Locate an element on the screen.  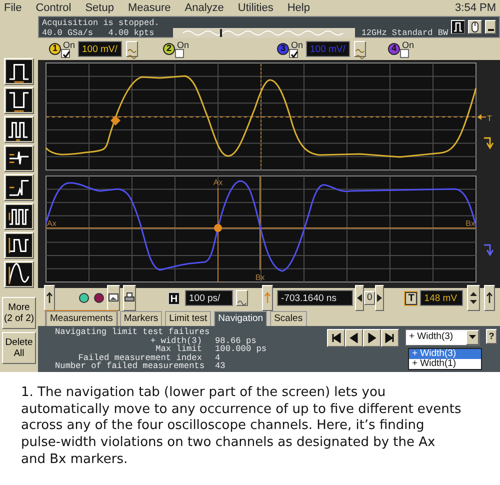
menu-item: Utilities is located at coordinates (256, 8).